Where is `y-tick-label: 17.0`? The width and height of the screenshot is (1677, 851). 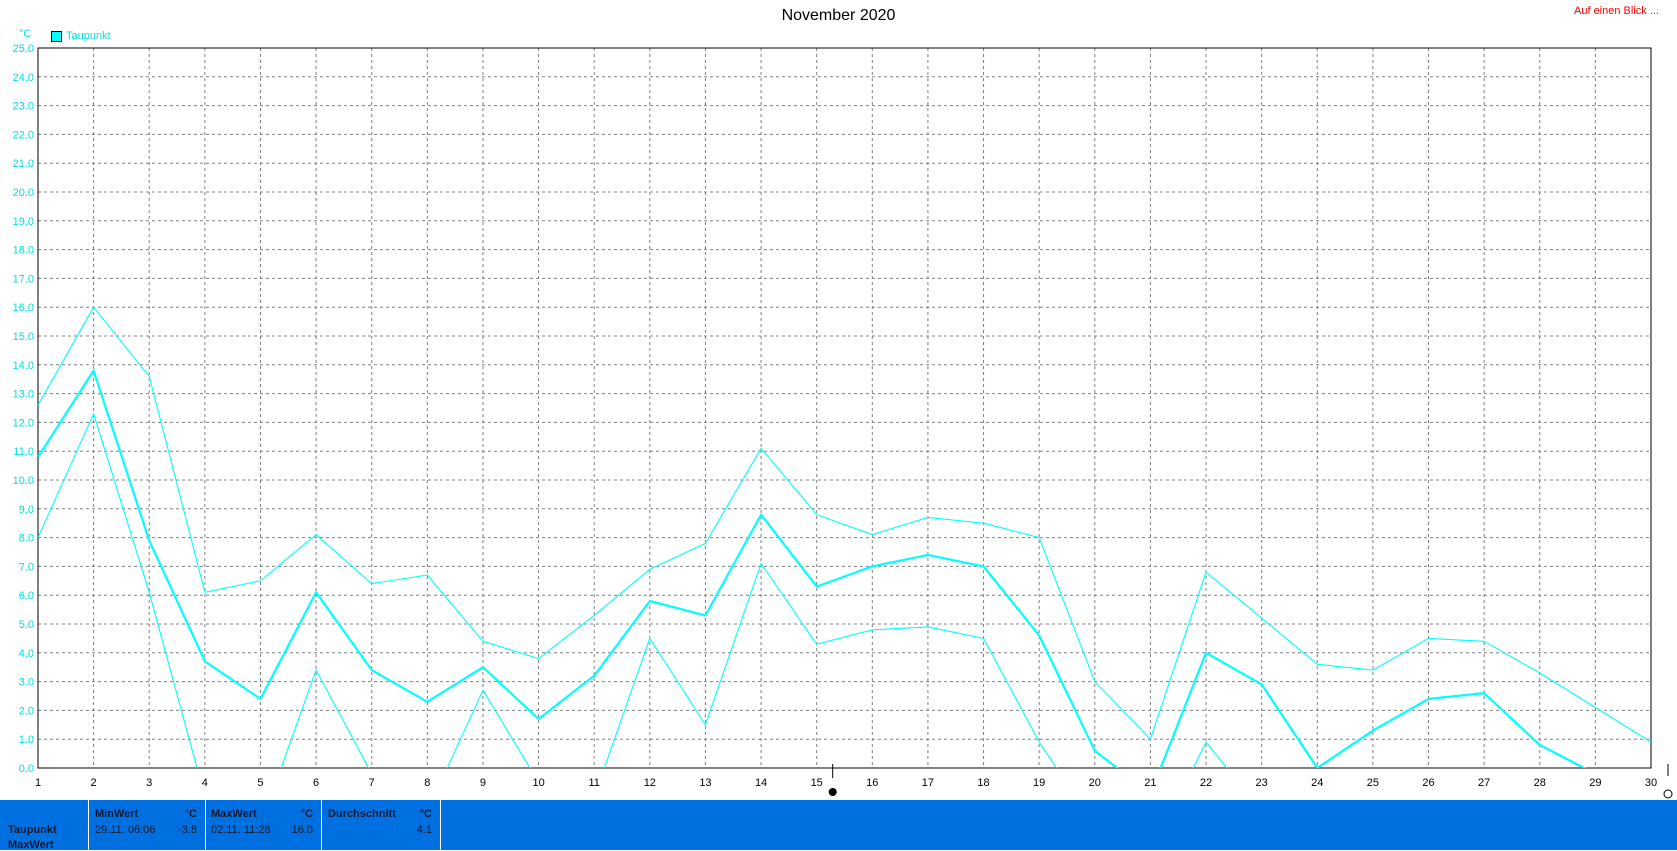
y-tick-label: 17.0 is located at coordinates (23, 279).